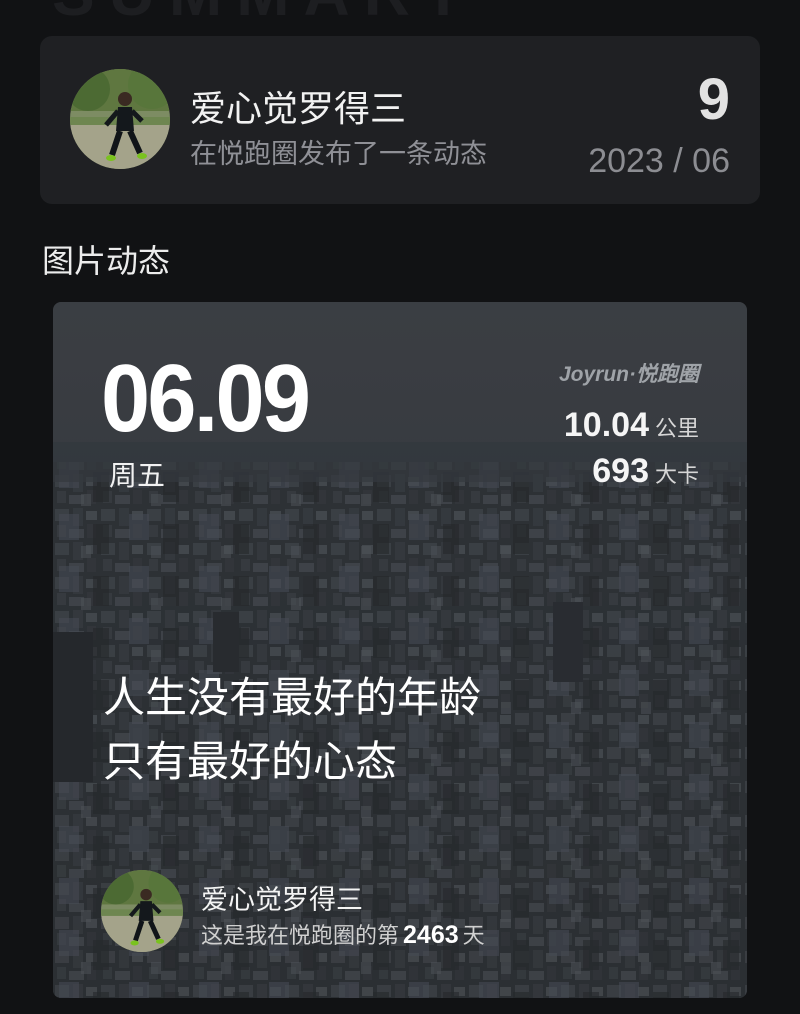 This screenshot has width=800, height=1014. What do you see at coordinates (620, 471) in the screenshot?
I see `calories-value: 693` at bounding box center [620, 471].